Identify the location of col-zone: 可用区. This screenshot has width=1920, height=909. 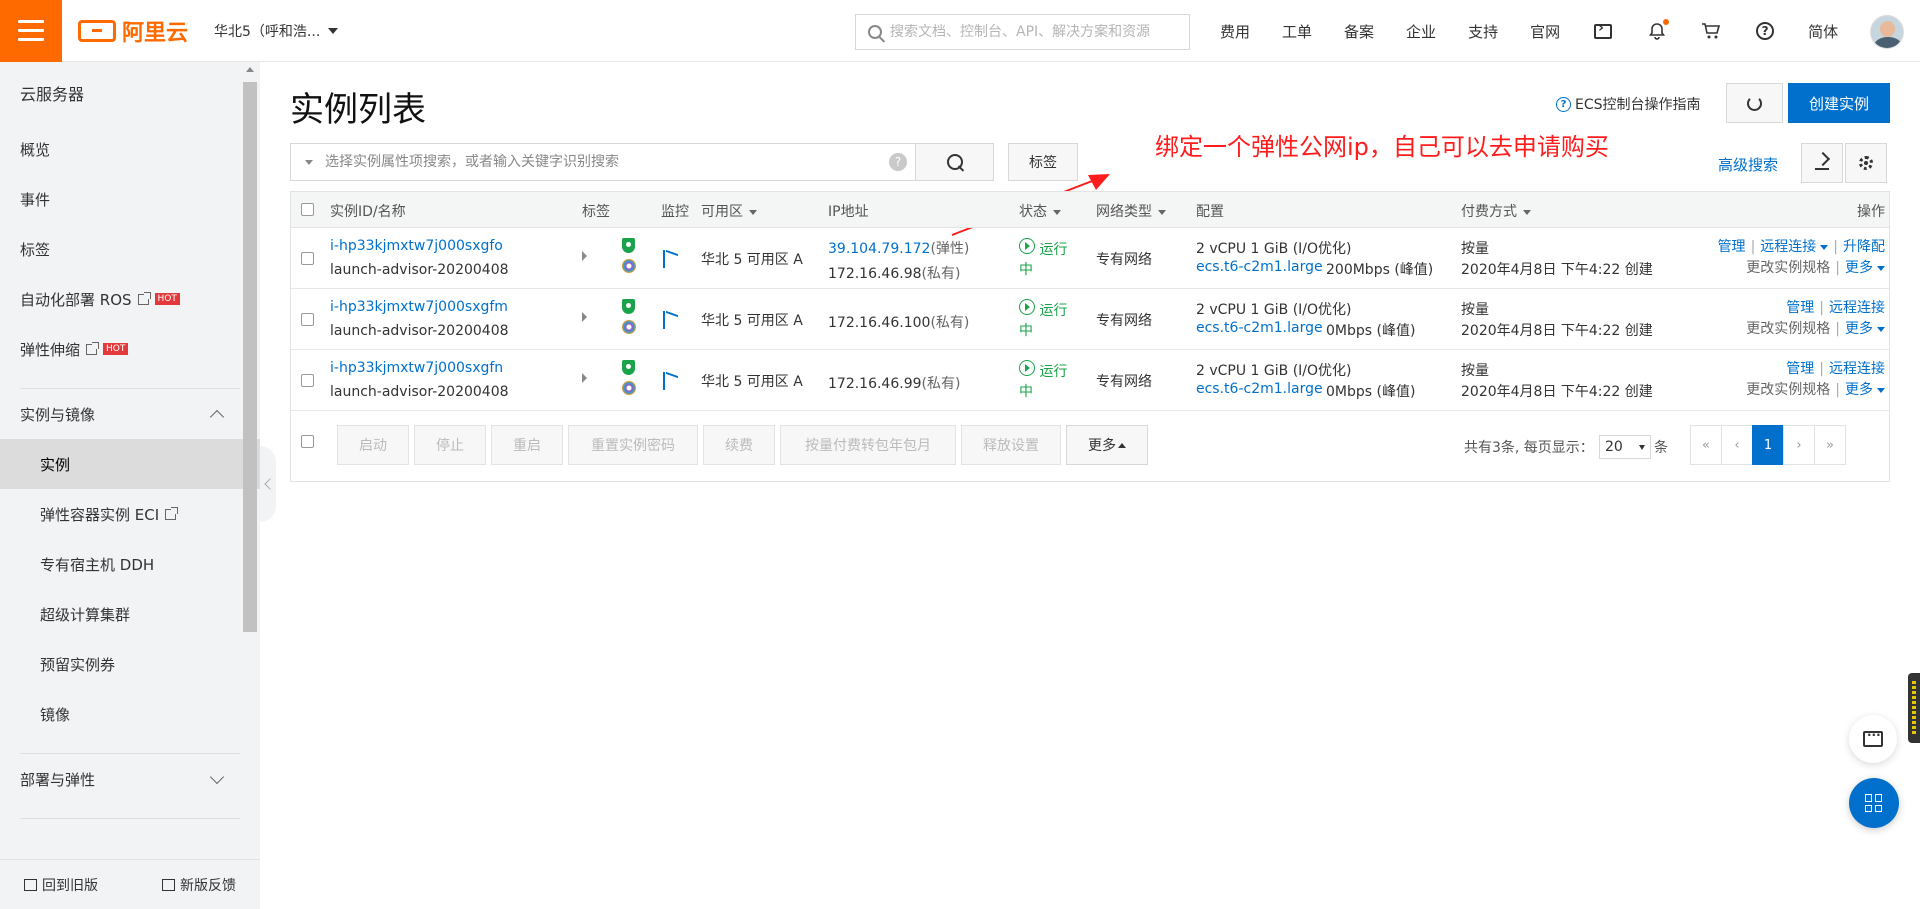
(729, 211).